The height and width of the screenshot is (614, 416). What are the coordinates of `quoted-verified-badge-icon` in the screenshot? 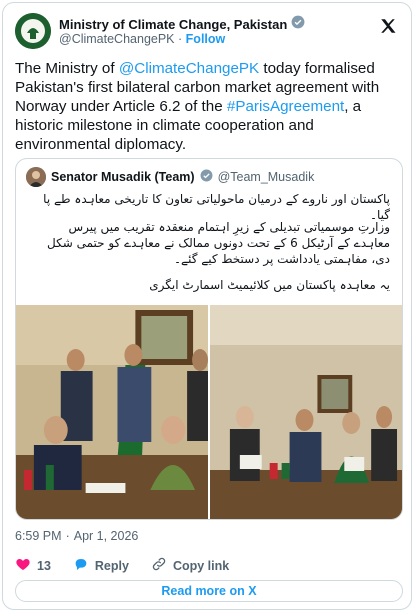 It's located at (206, 177).